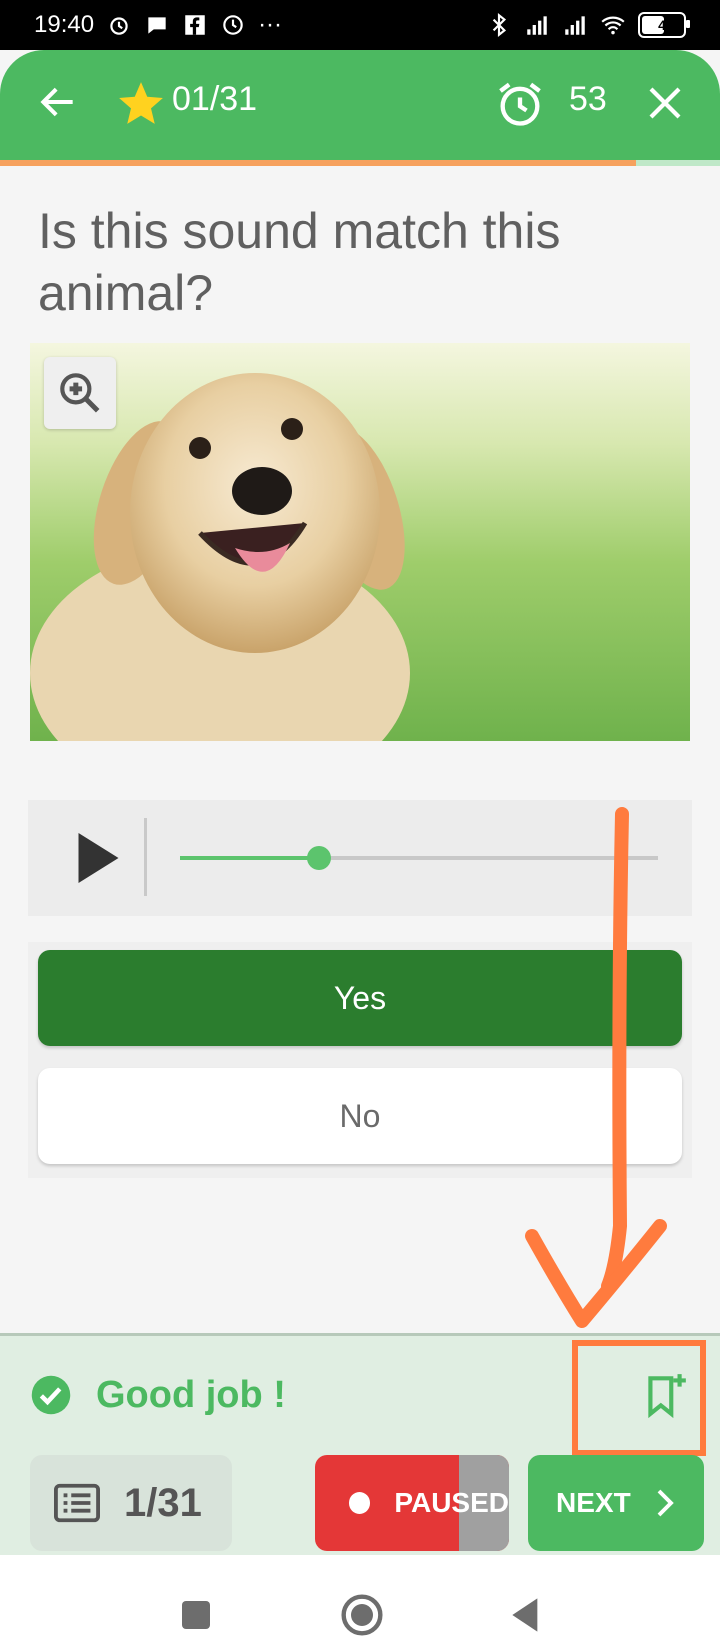 Image resolution: width=720 pixels, height=1650 pixels. What do you see at coordinates (51, 1395) in the screenshot?
I see `check-circle-icon` at bounding box center [51, 1395].